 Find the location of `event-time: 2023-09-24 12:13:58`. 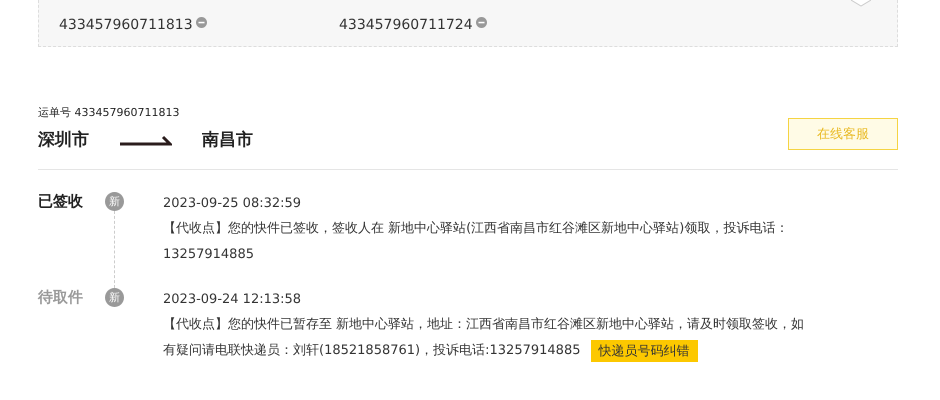

event-time: 2023-09-24 12:13:58 is located at coordinates (232, 300).